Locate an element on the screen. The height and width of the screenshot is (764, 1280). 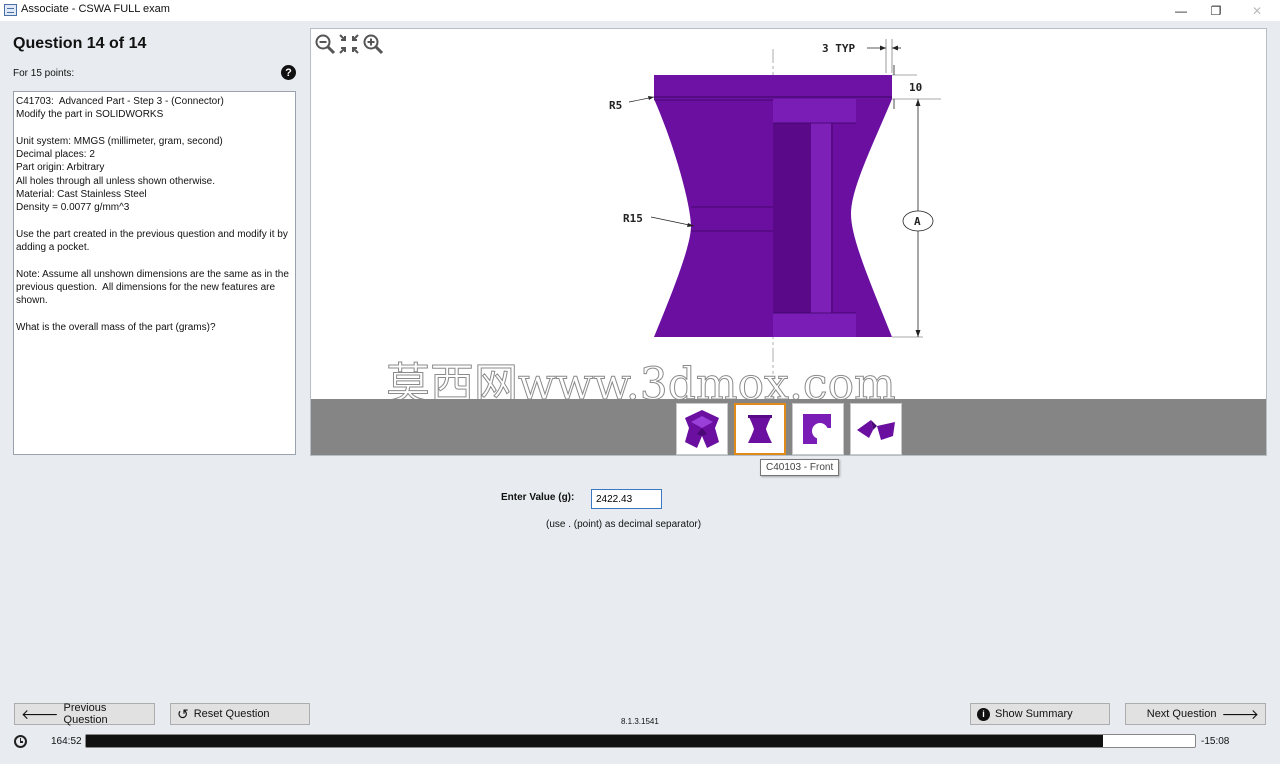
title-bar: Associate - CSWA FULL exam — ❐ ✕ is located at coordinates (640, 10).